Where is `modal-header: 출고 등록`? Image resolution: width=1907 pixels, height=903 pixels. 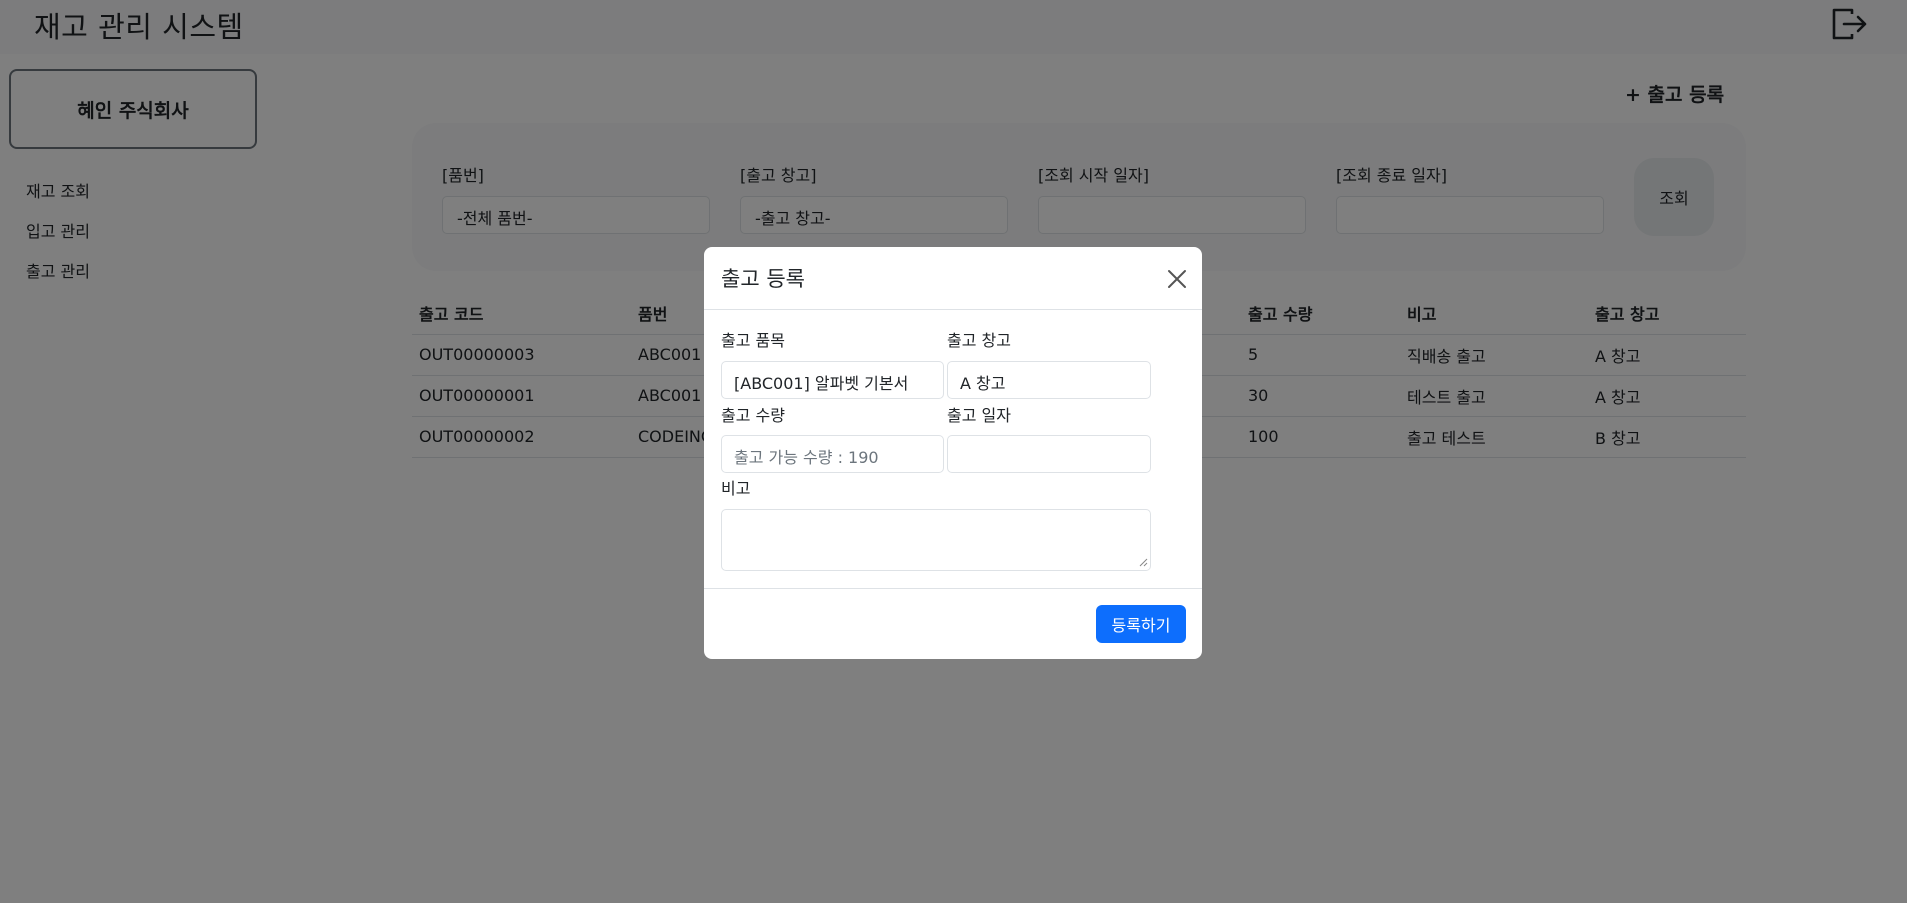
modal-header: 출고 등록 is located at coordinates (953, 278).